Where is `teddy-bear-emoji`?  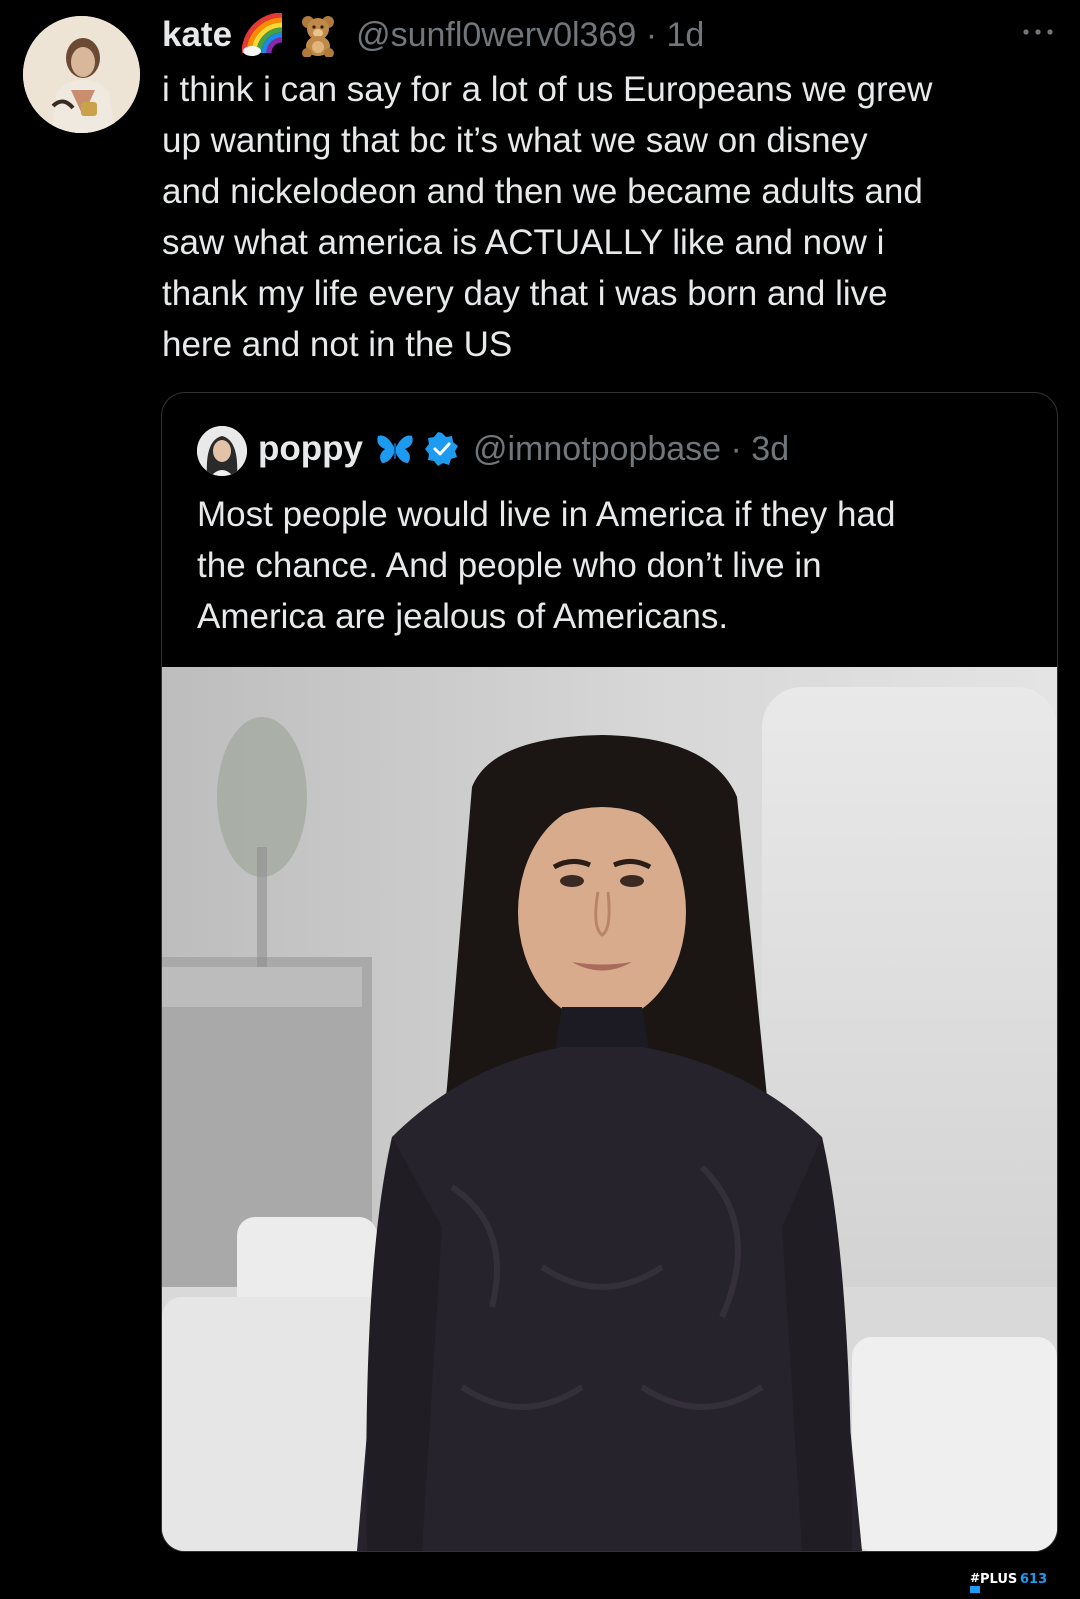
teddy-bear-emoji is located at coordinates (318, 35).